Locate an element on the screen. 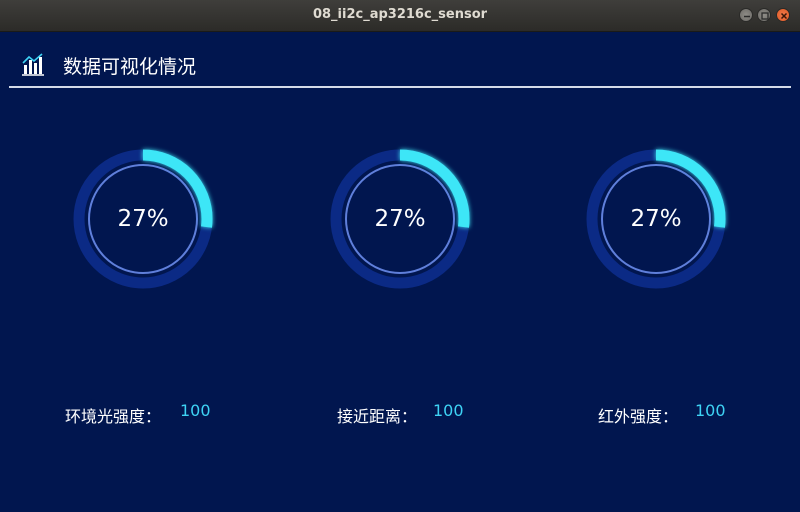 This screenshot has height=512, width=800. reading-label: 接近距离： is located at coordinates (377, 416).